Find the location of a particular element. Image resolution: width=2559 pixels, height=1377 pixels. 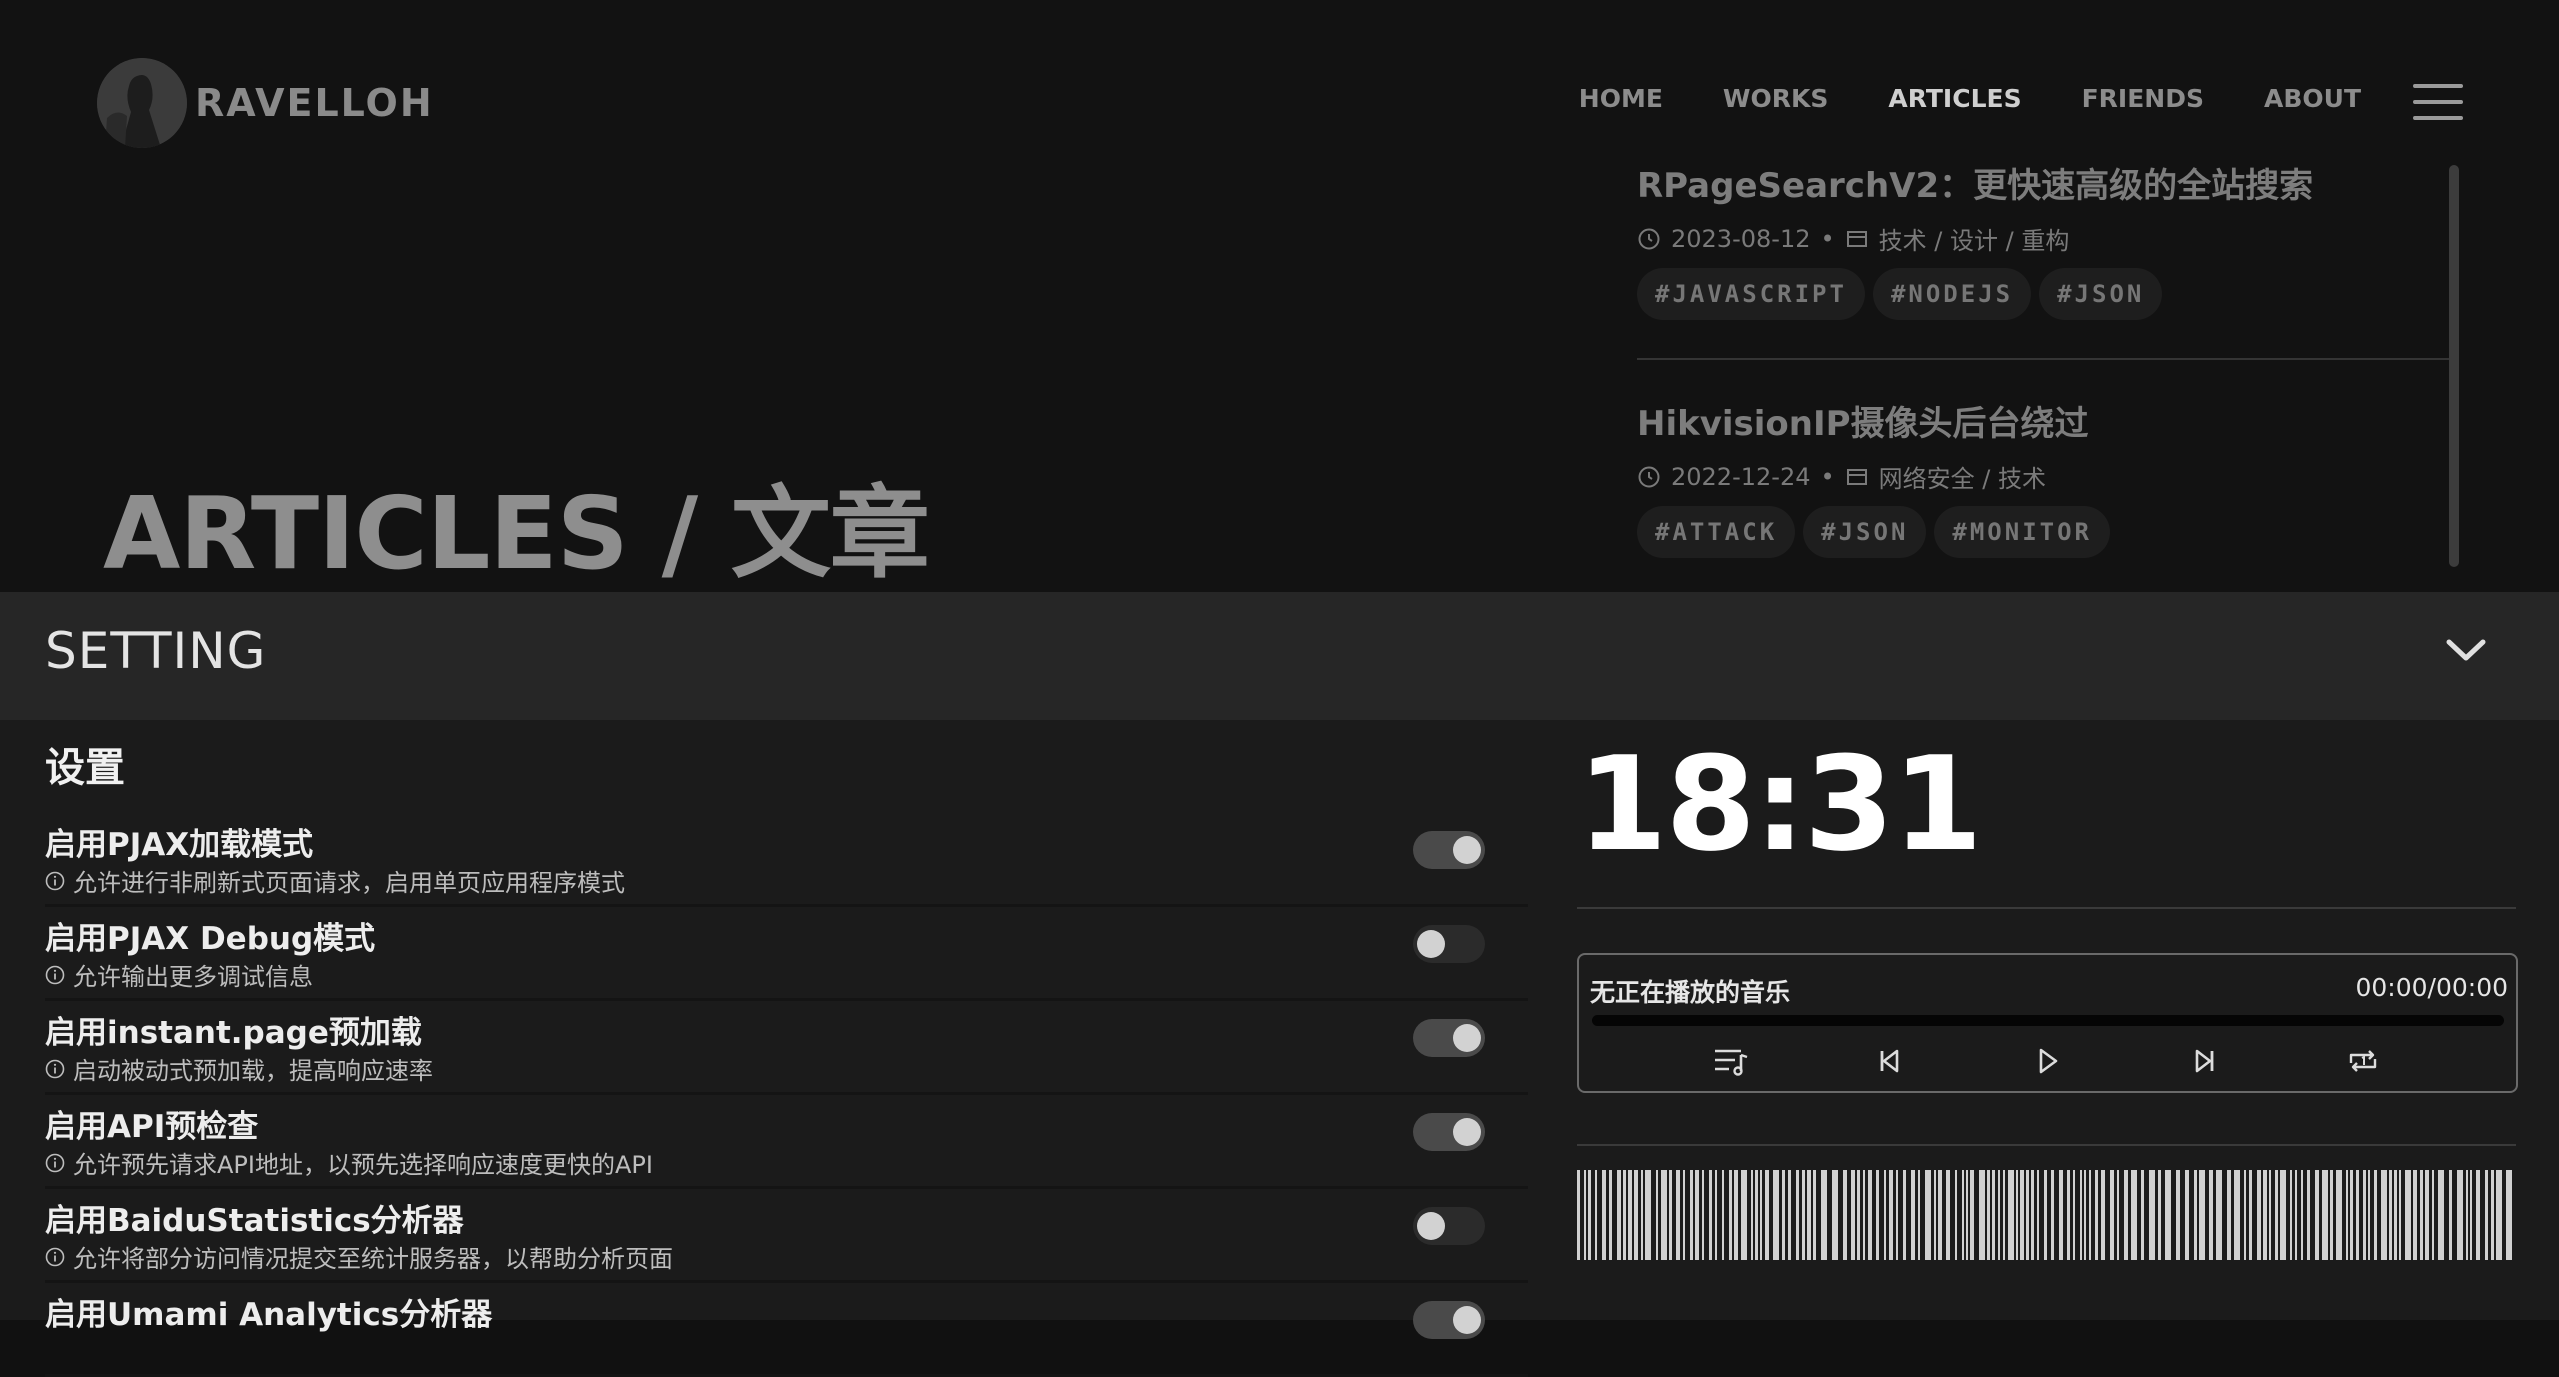

article-list-scrollbar is located at coordinates (2454, 366).